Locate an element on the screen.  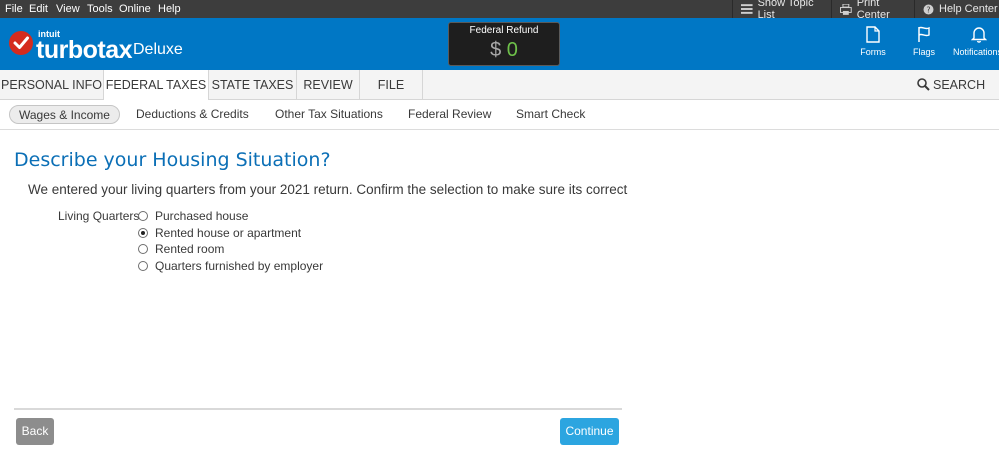
tab-file: FILE is located at coordinates (391, 85).